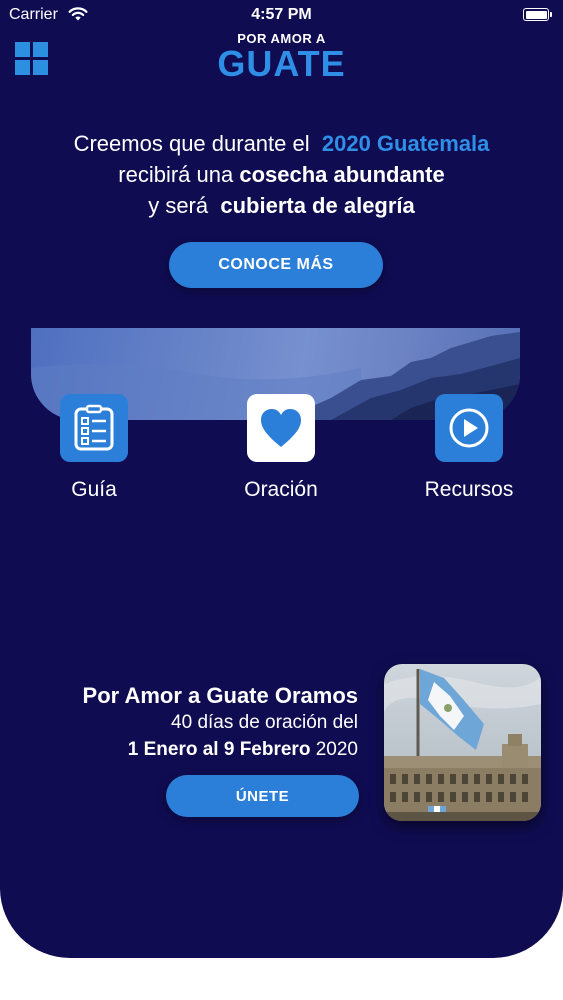 This screenshot has width=563, height=1000. I want to click on hero-line-3-bold: cubierta de alegría, so click(317, 205).